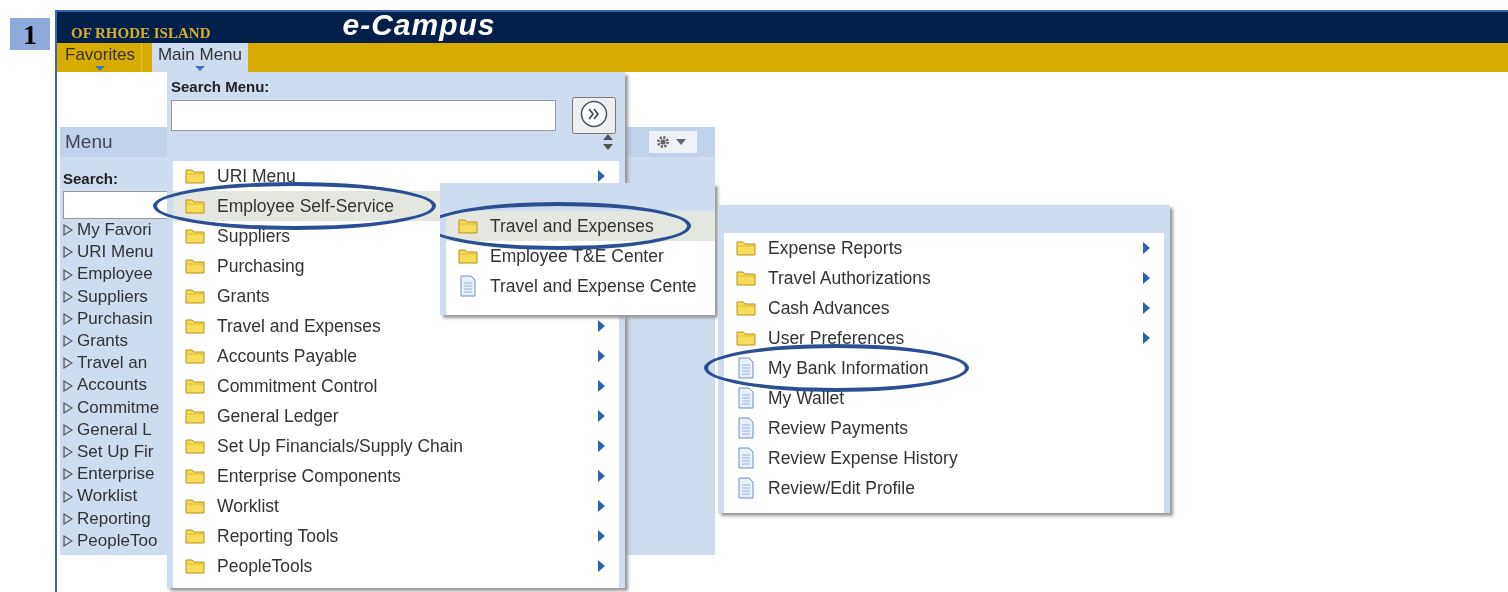  What do you see at coordinates (608, 142) in the screenshot?
I see `sort-icon` at bounding box center [608, 142].